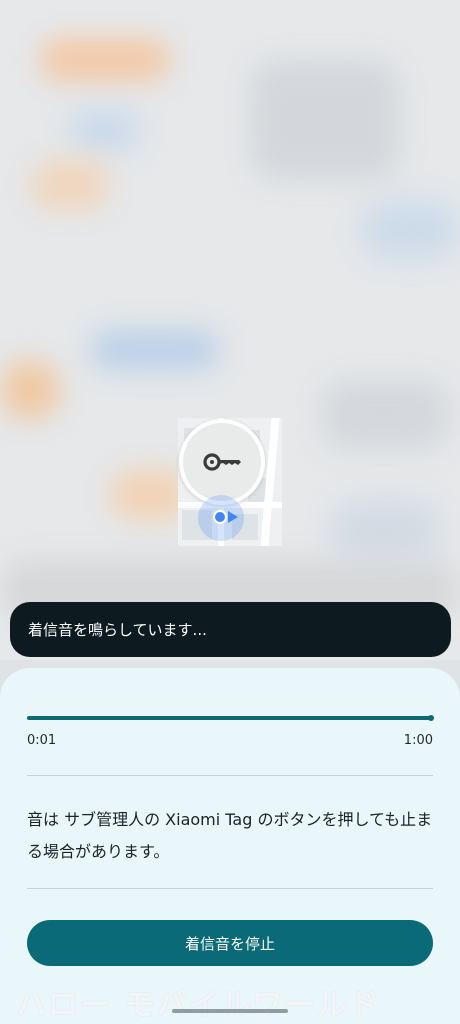 The width and height of the screenshot is (460, 1024). Describe the element at coordinates (230, 888) in the screenshot. I see `divider-bottom` at that location.